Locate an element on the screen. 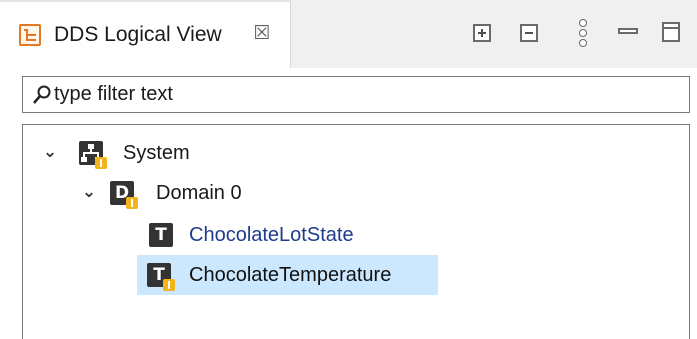 The width and height of the screenshot is (697, 339). tree-item-system: ⌄ System is located at coordinates (133, 152).